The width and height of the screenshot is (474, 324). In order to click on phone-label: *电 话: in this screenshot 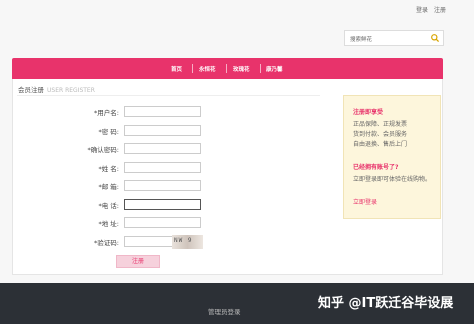, I will do `click(108, 206)`.